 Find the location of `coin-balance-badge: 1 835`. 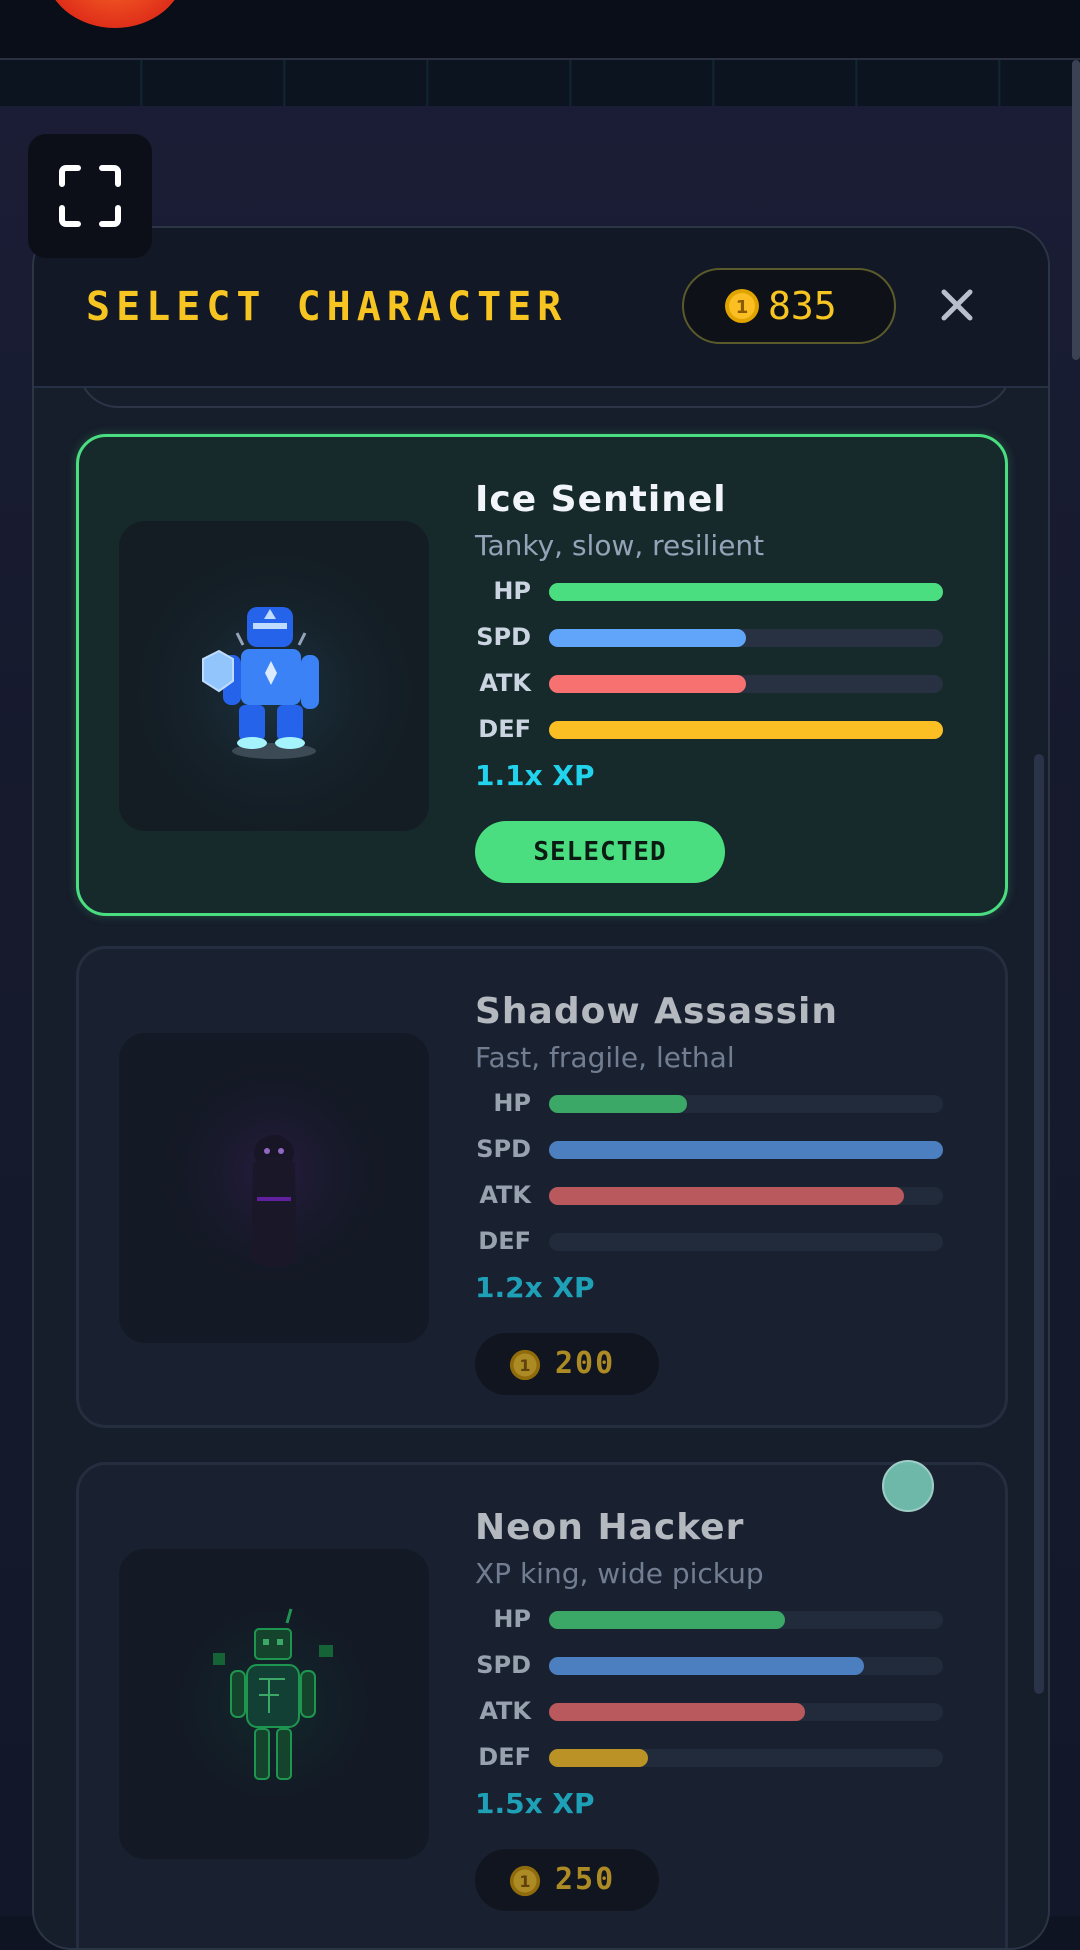

coin-balance-badge: 1 835 is located at coordinates (789, 306).